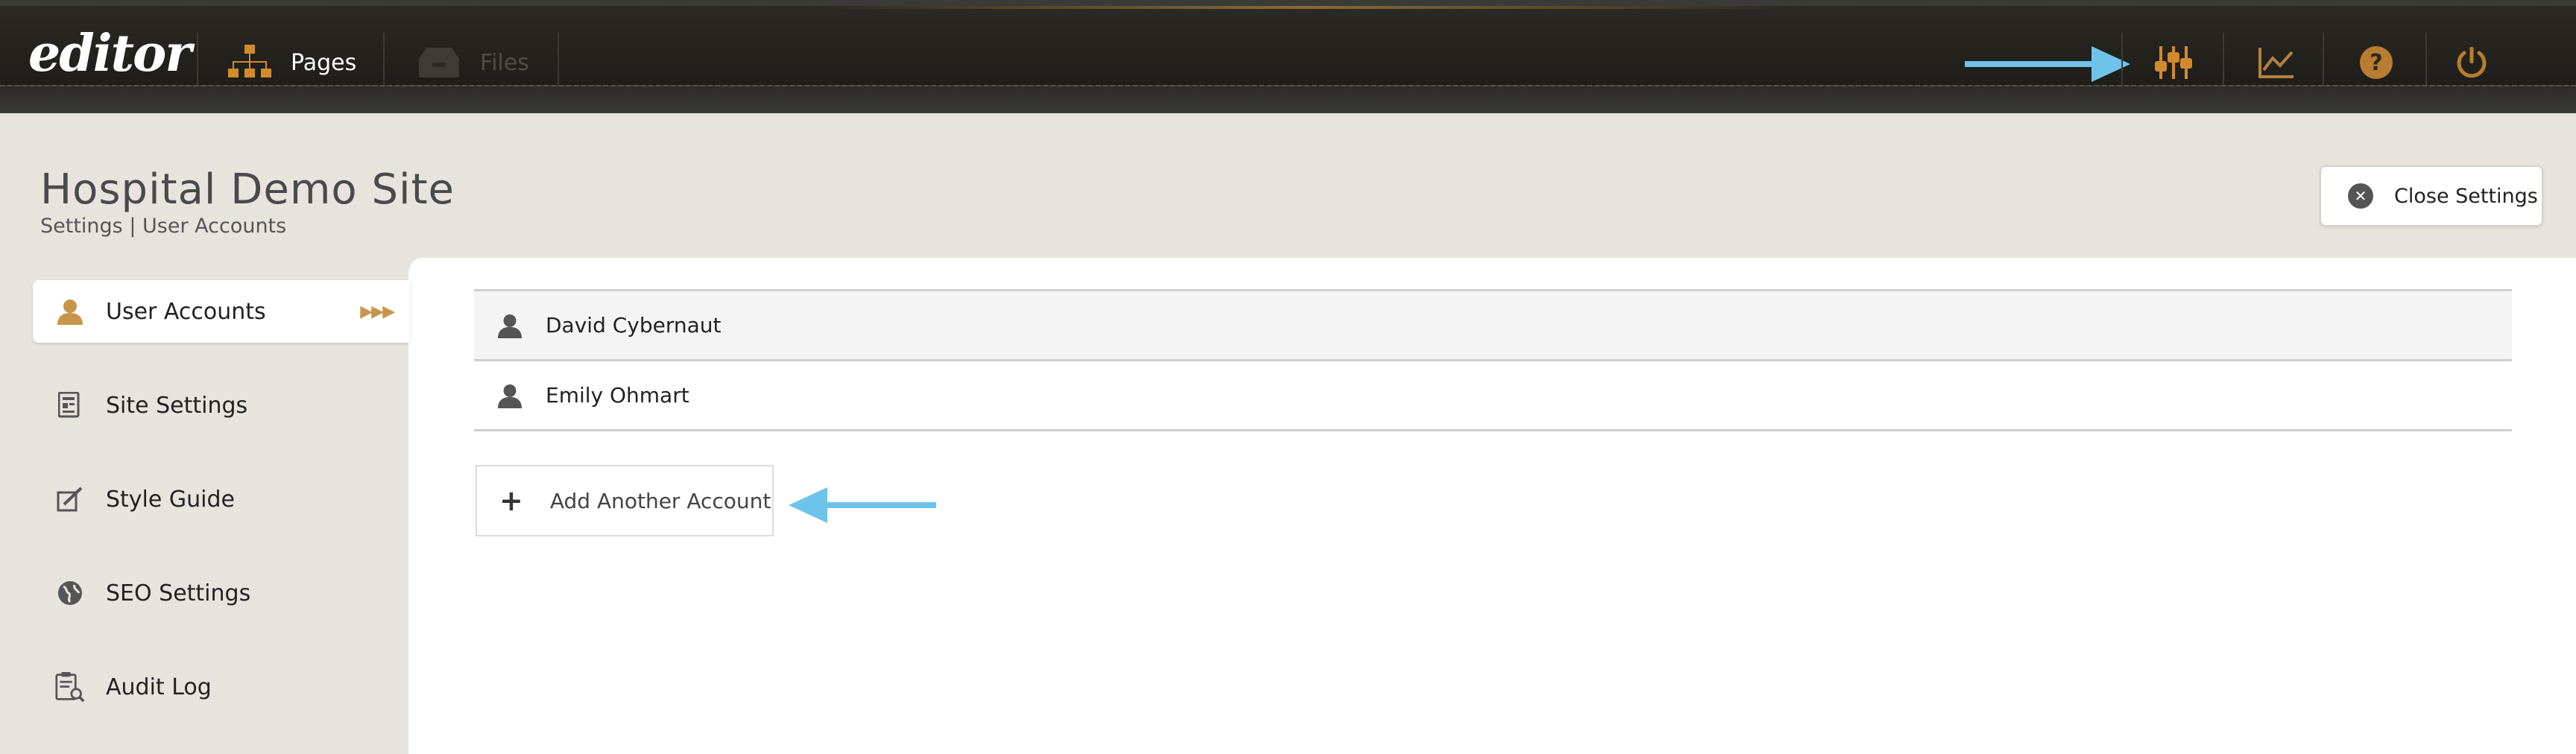 This screenshot has height=754, width=2576. Describe the element at coordinates (70, 500) in the screenshot. I see `style-guide-icon` at that location.